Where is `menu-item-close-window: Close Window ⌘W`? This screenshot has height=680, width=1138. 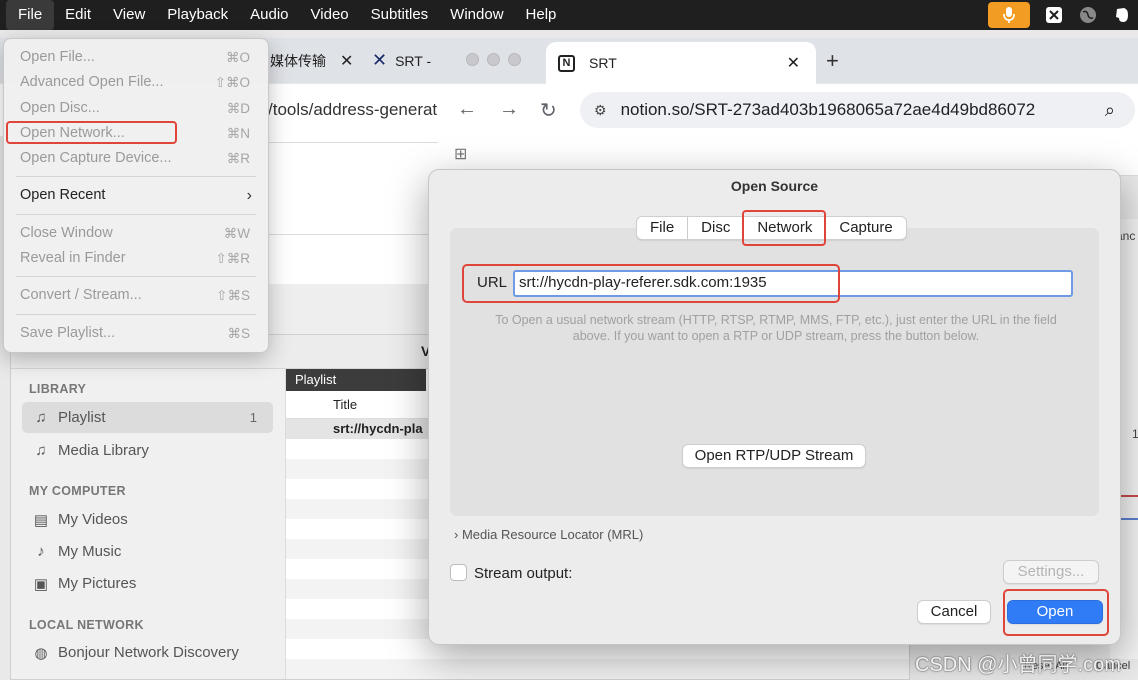
menu-item-close-window: Close Window ⌘W is located at coordinates (136, 233).